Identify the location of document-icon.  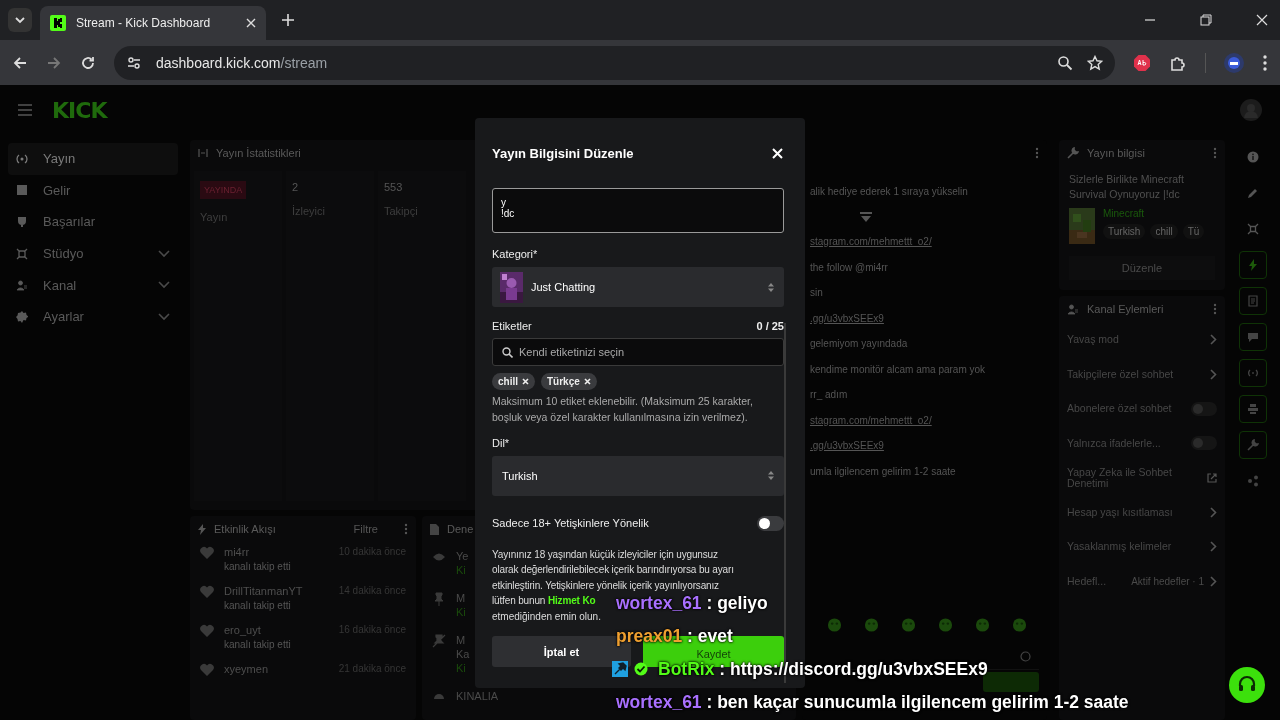
(434, 529).